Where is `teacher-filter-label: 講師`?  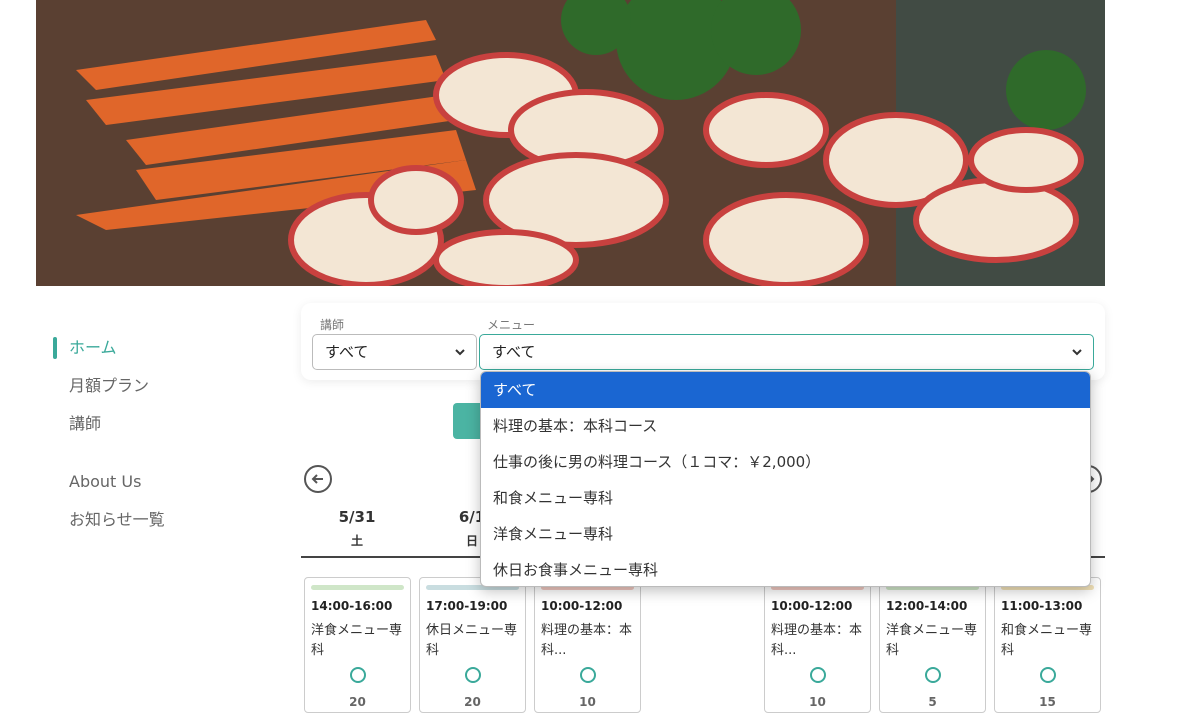 teacher-filter-label: 講師 is located at coordinates (332, 325).